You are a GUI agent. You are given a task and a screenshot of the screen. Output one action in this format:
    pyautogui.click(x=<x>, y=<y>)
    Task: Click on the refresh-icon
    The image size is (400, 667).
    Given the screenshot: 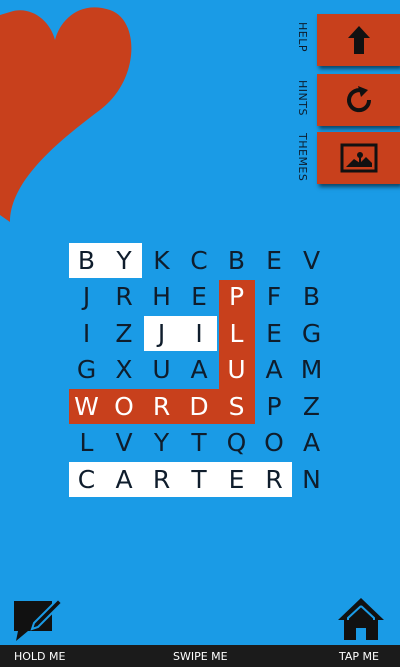 What is the action you would take?
    pyautogui.click(x=358, y=99)
    